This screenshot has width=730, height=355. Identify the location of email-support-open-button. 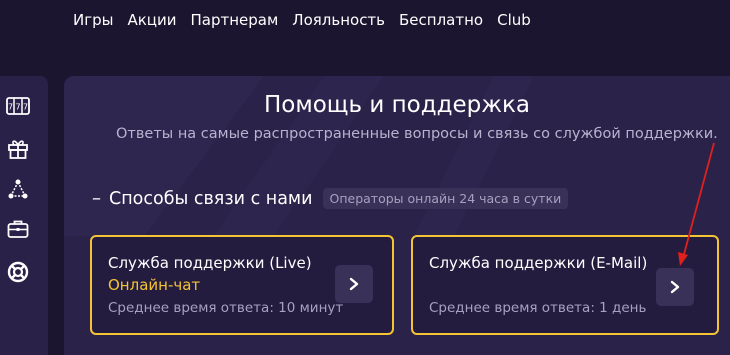
(675, 287).